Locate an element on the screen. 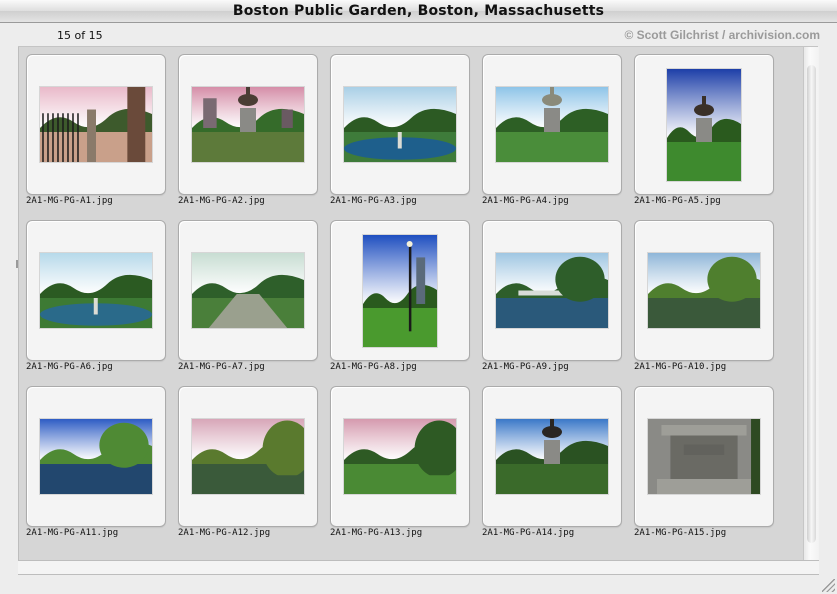  horizontal-scrollbar is located at coordinates (418, 567).